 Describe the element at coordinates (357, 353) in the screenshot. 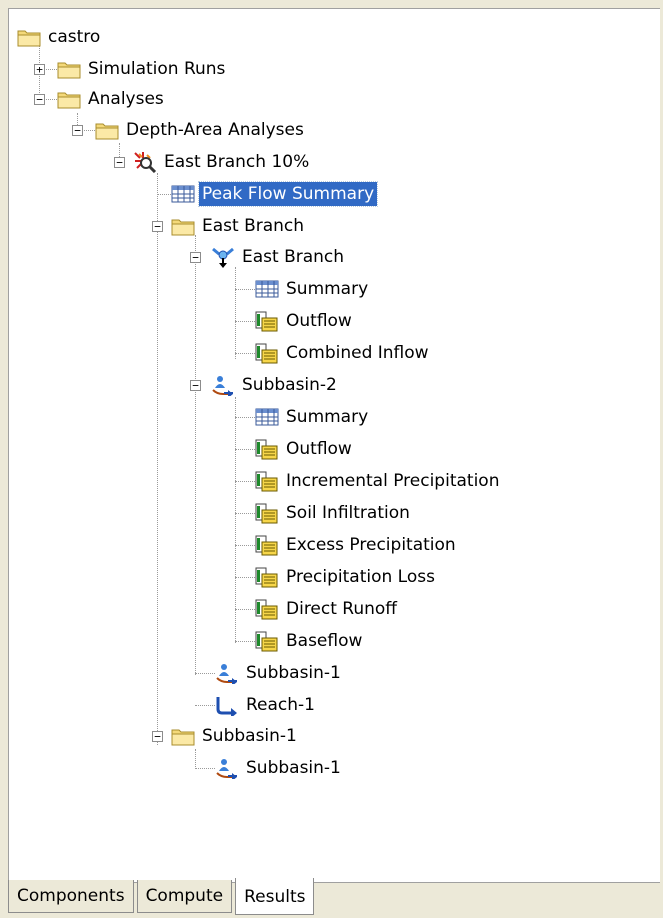

I see `node-label: Combined Inflow` at that location.